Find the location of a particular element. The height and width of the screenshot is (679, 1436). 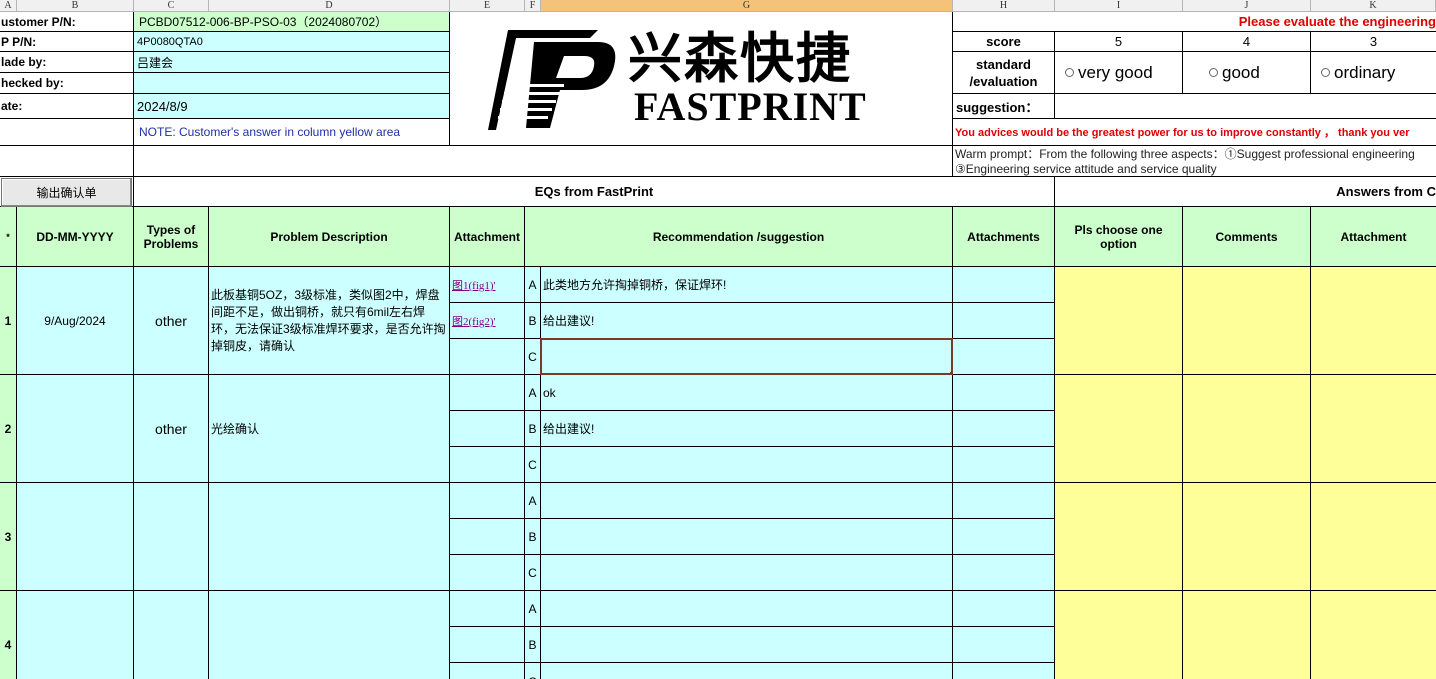

score-4: 4 is located at coordinates (1247, 42).